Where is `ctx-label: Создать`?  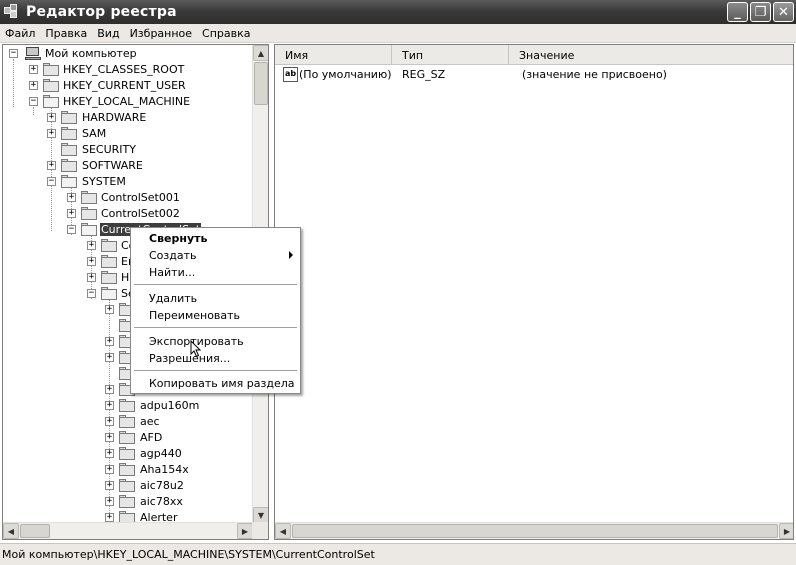 ctx-label: Создать is located at coordinates (173, 255).